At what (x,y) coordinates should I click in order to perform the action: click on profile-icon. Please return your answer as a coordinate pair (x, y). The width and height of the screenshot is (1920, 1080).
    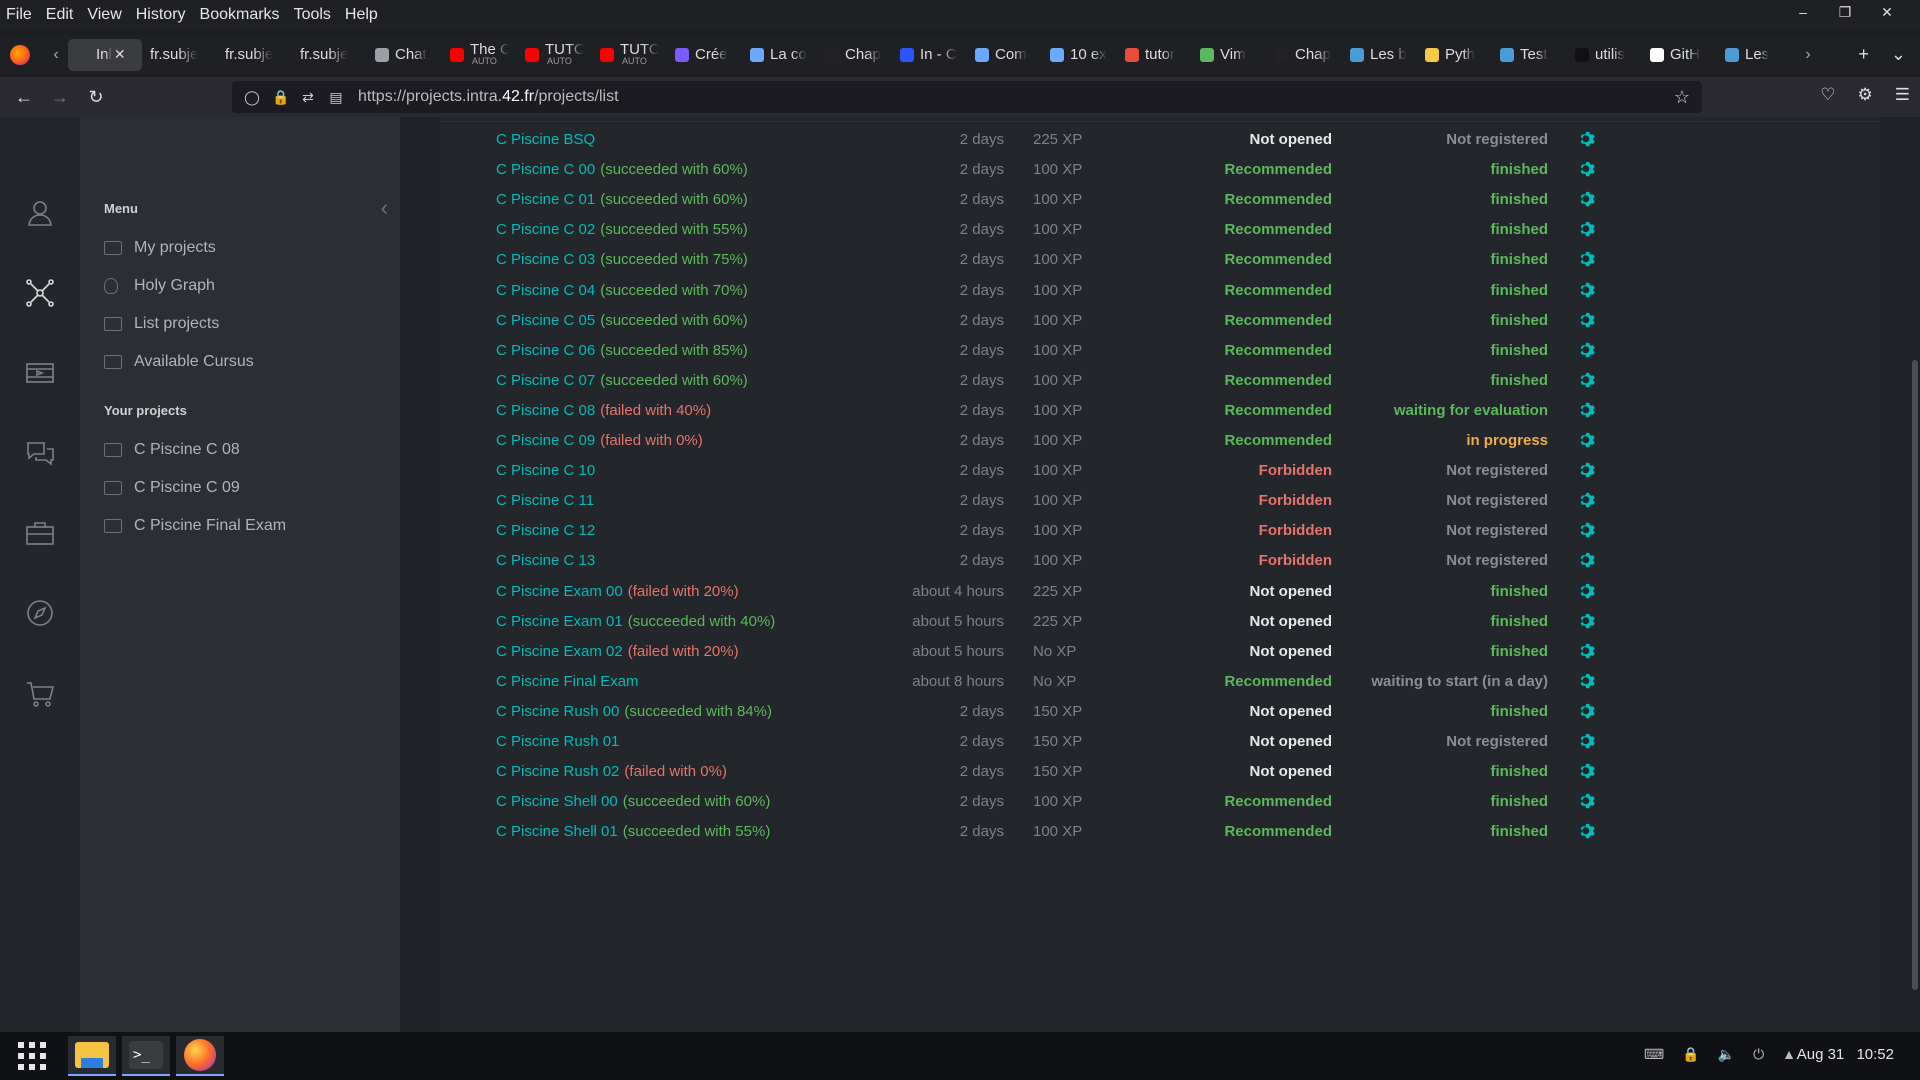
    Looking at the image, I should click on (40, 213).